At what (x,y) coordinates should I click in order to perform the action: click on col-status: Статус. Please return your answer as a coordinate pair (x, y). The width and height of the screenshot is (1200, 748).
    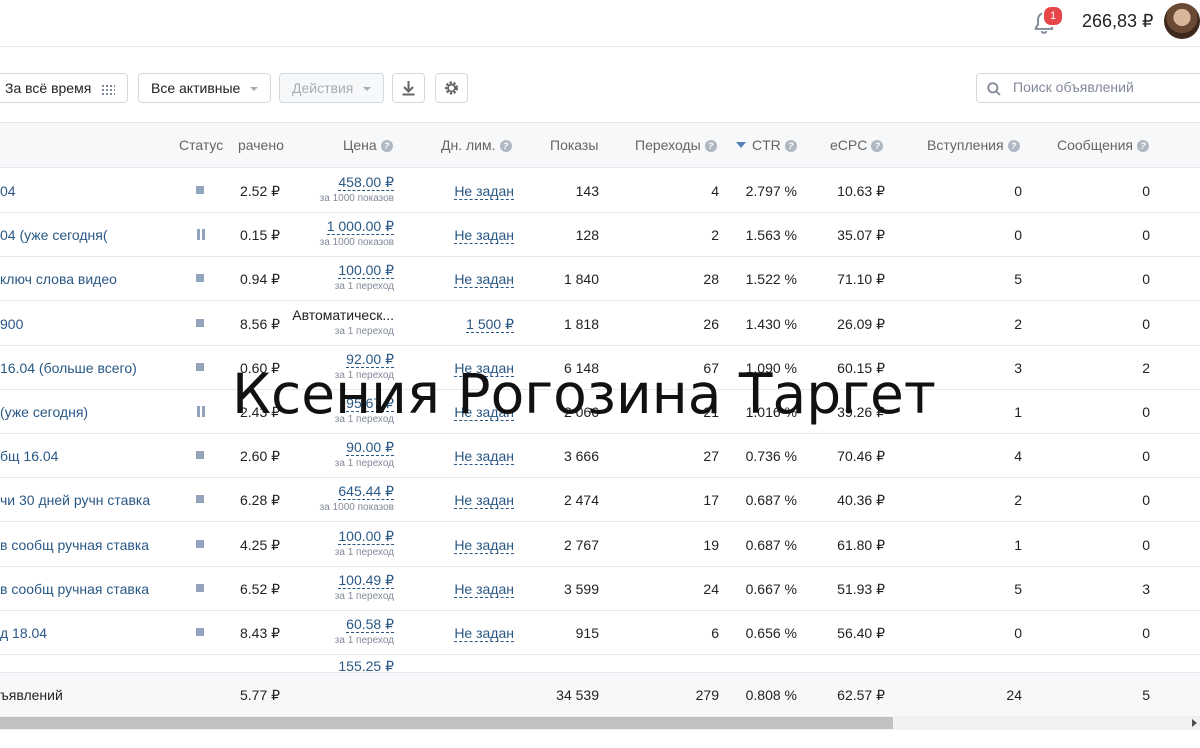
    Looking at the image, I should click on (201, 145).